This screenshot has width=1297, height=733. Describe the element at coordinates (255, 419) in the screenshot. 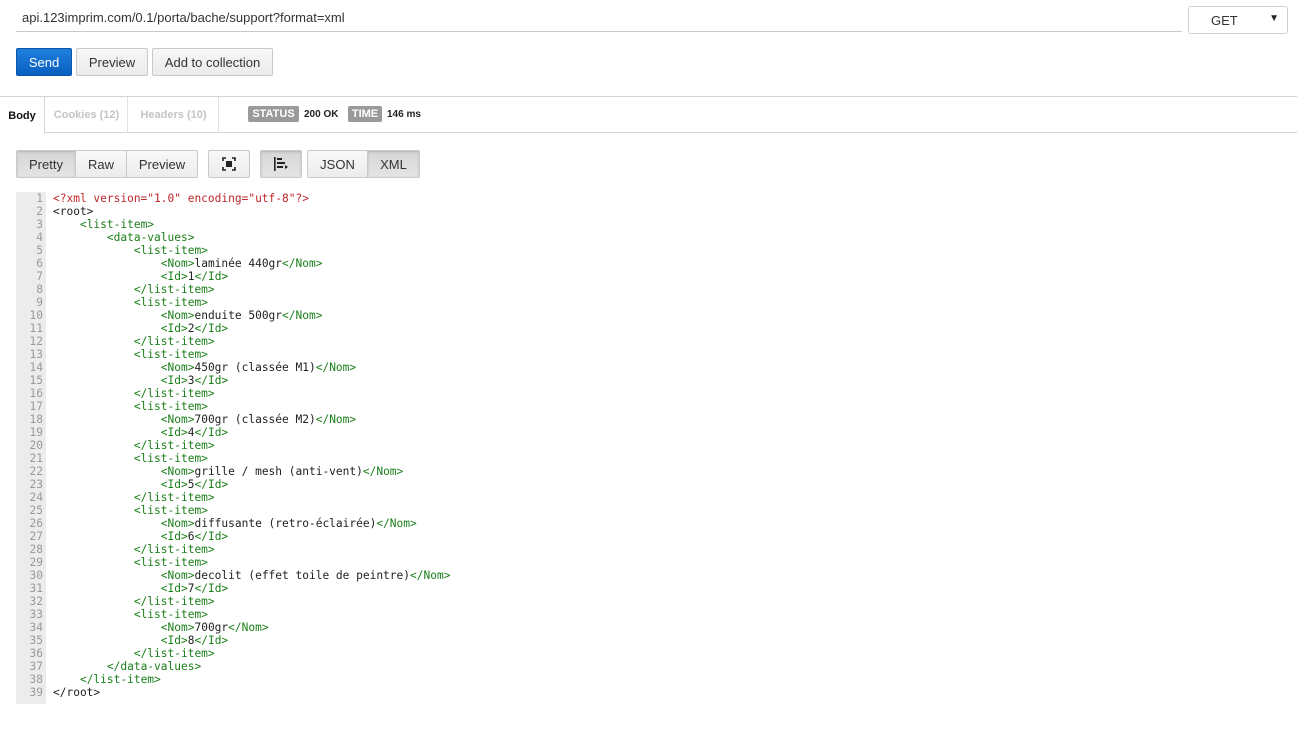

I see `xml-text: 700gr (classée M2)` at that location.